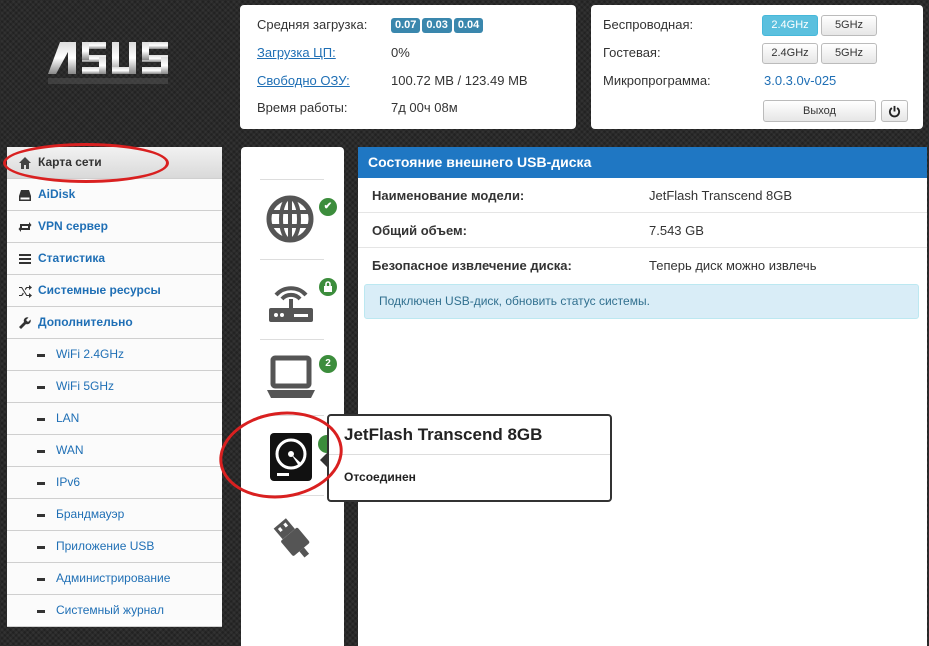 The height and width of the screenshot is (646, 929). I want to click on load-badge-5: 0.03, so click(437, 26).